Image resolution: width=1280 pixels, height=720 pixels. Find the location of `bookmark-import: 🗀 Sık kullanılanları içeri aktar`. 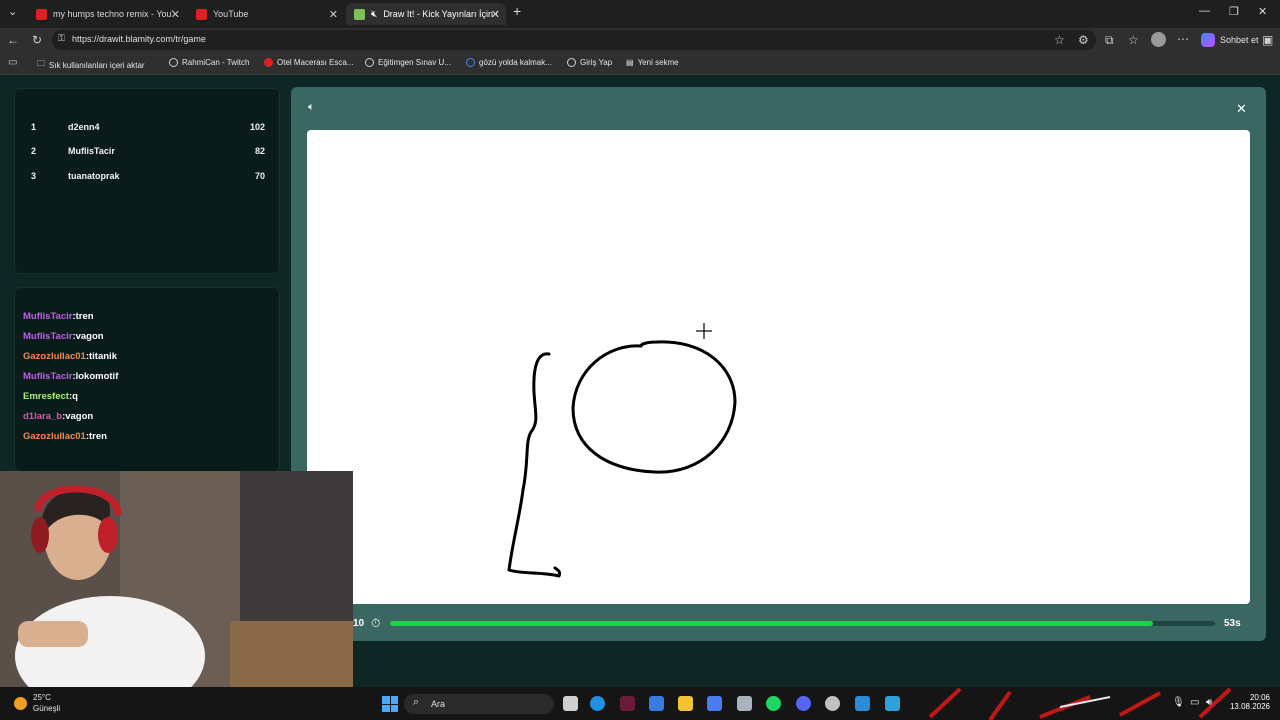

bookmark-import: 🗀 Sık kullanılanları içeri aktar is located at coordinates (91, 65).